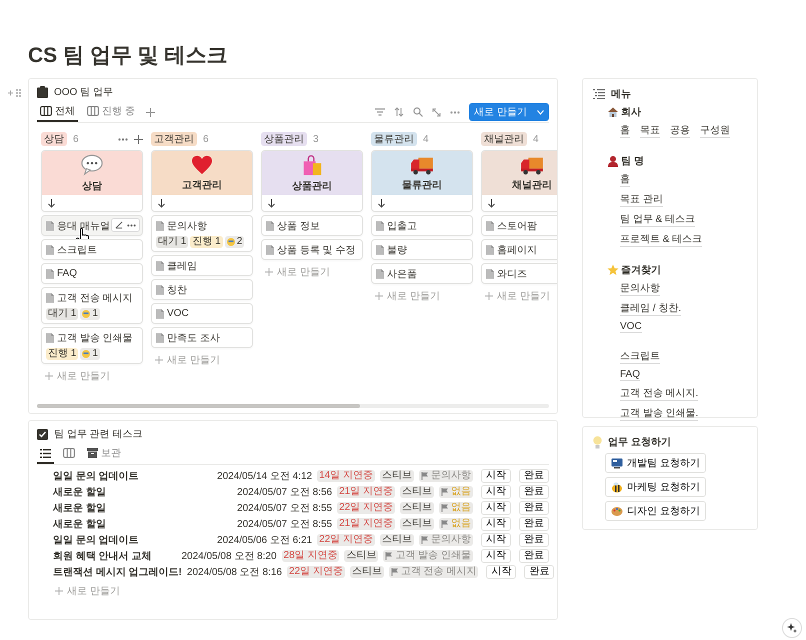 The width and height of the screenshot is (806, 640). Describe the element at coordinates (655, 511) in the screenshot. I see `request-button: 디자인 요청하기` at that location.